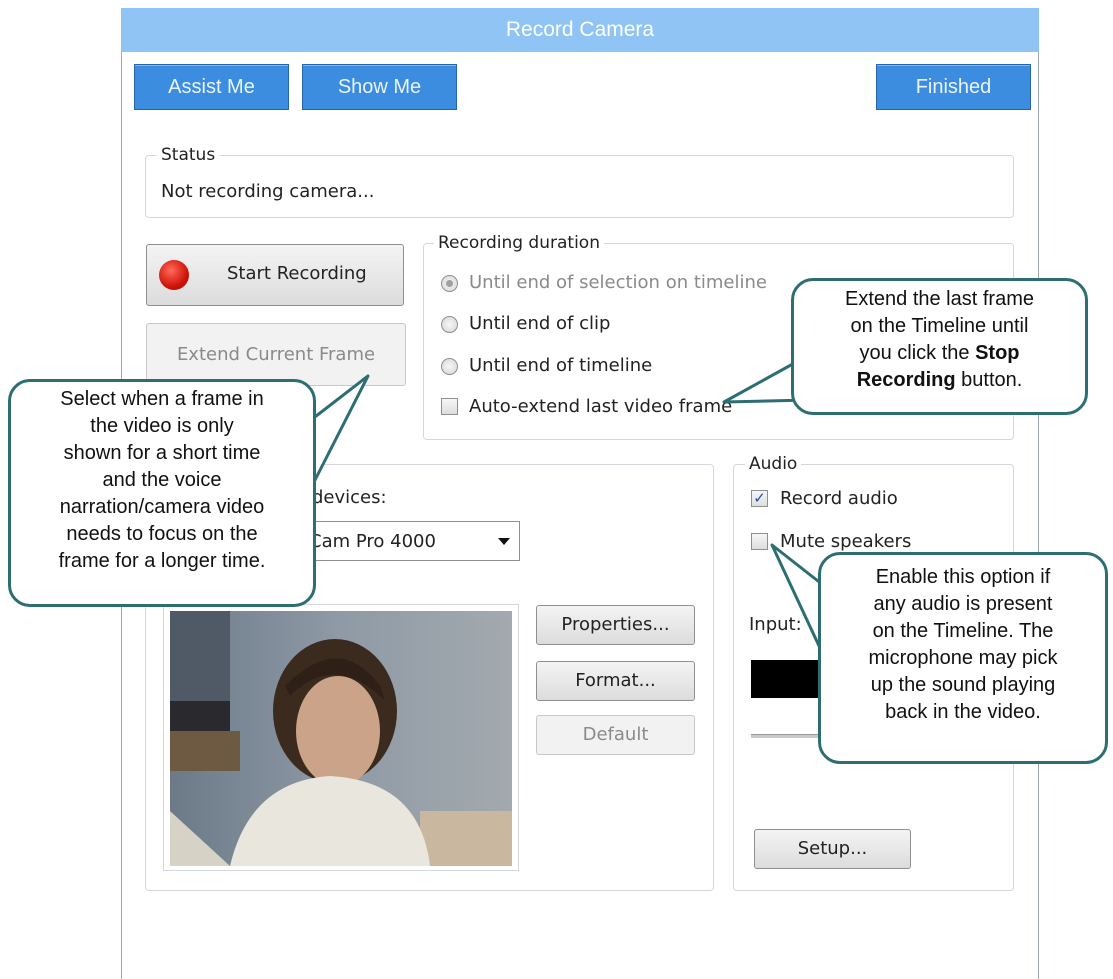  I want to click on extend-frame-callout-line2: the video is only, so click(162, 426).